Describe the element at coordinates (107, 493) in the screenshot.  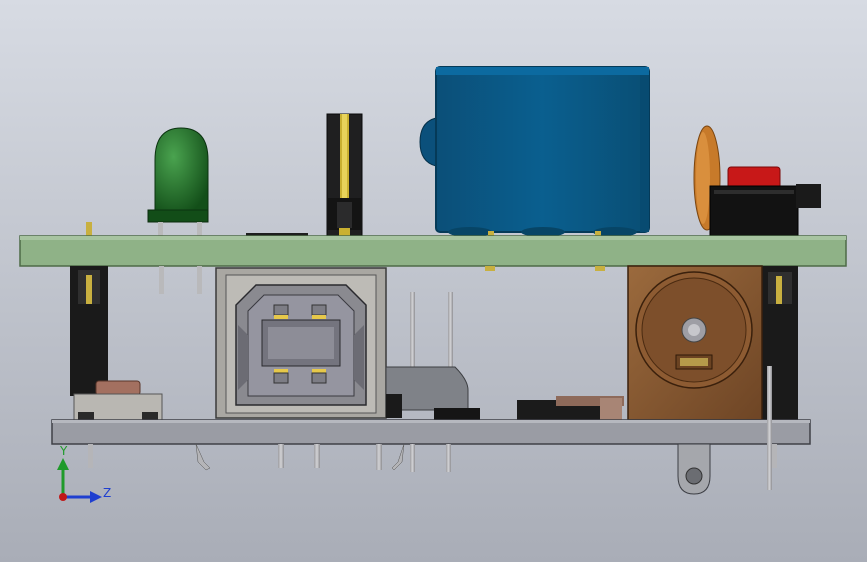
I see `triad-z-label: Z` at that location.